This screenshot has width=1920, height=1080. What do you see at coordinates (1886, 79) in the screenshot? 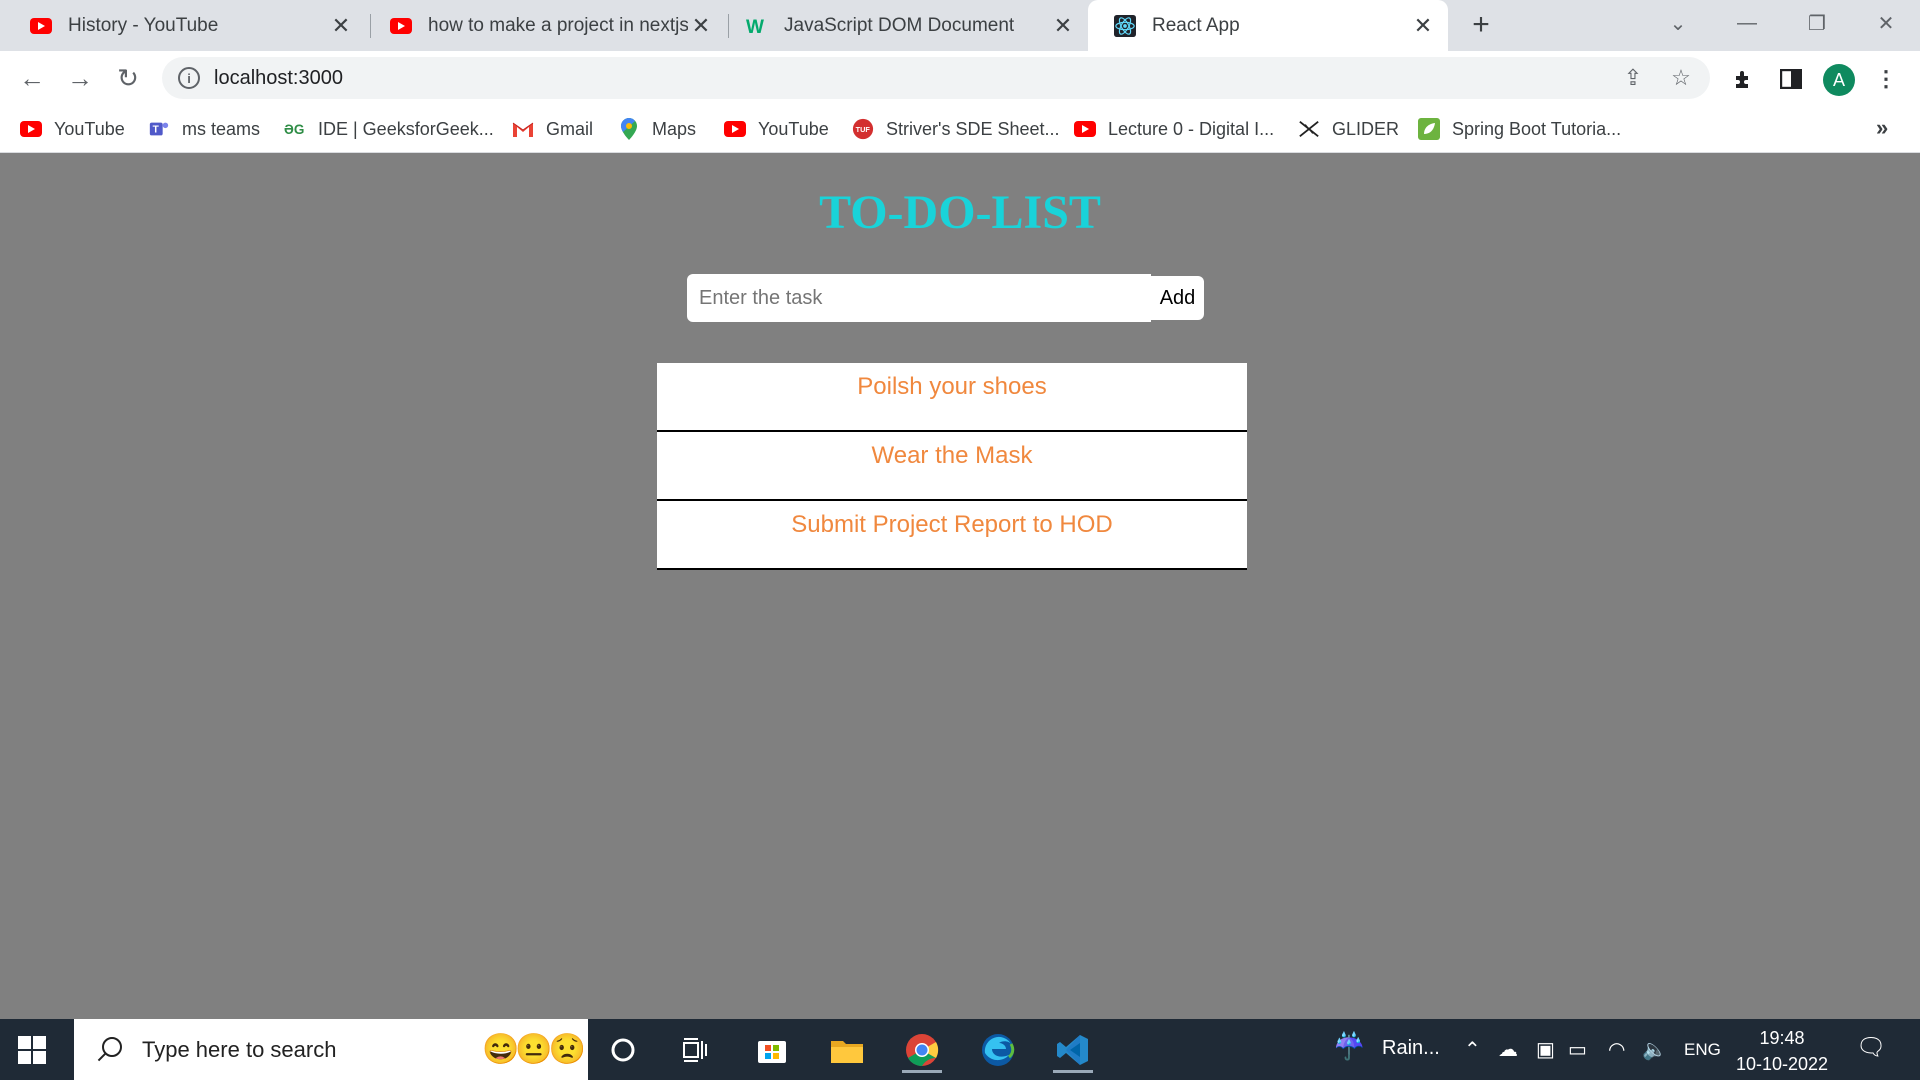
I see `menu-icon: ⋮` at bounding box center [1886, 79].